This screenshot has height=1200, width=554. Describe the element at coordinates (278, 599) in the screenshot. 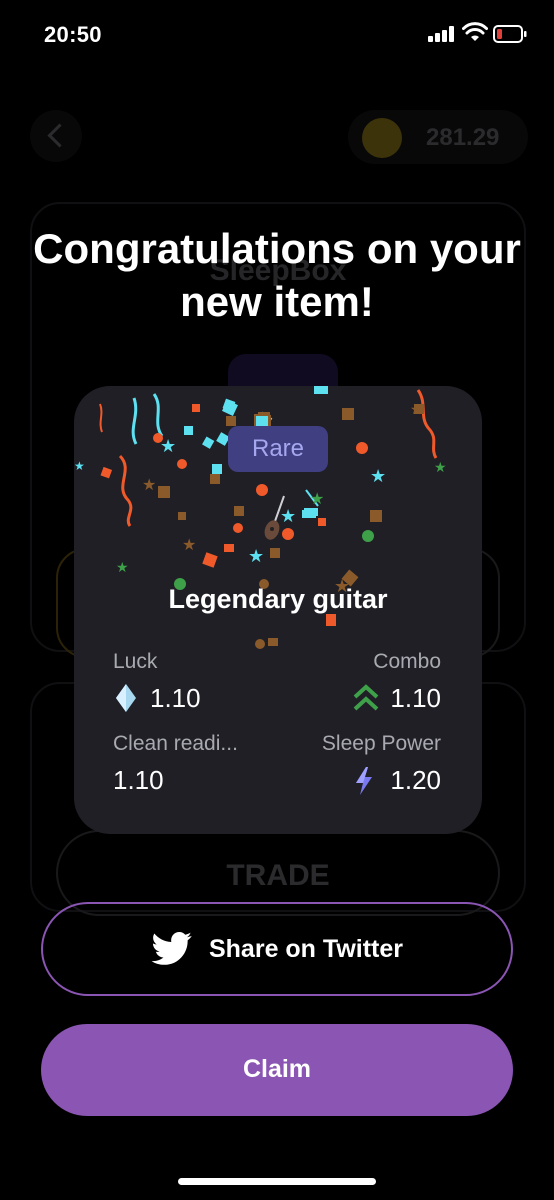

I see `item-name: Legendary guitar` at that location.